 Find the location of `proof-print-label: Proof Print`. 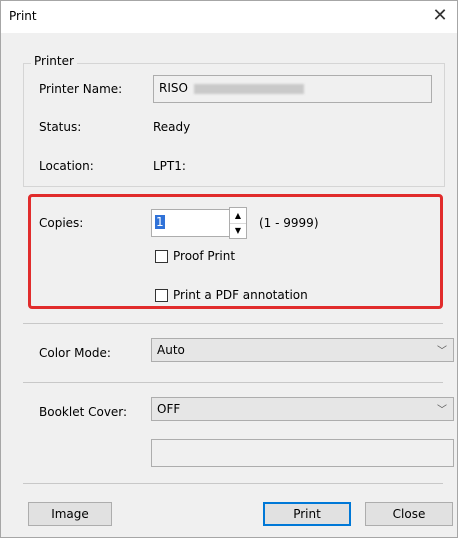

proof-print-label: Proof Print is located at coordinates (204, 256).